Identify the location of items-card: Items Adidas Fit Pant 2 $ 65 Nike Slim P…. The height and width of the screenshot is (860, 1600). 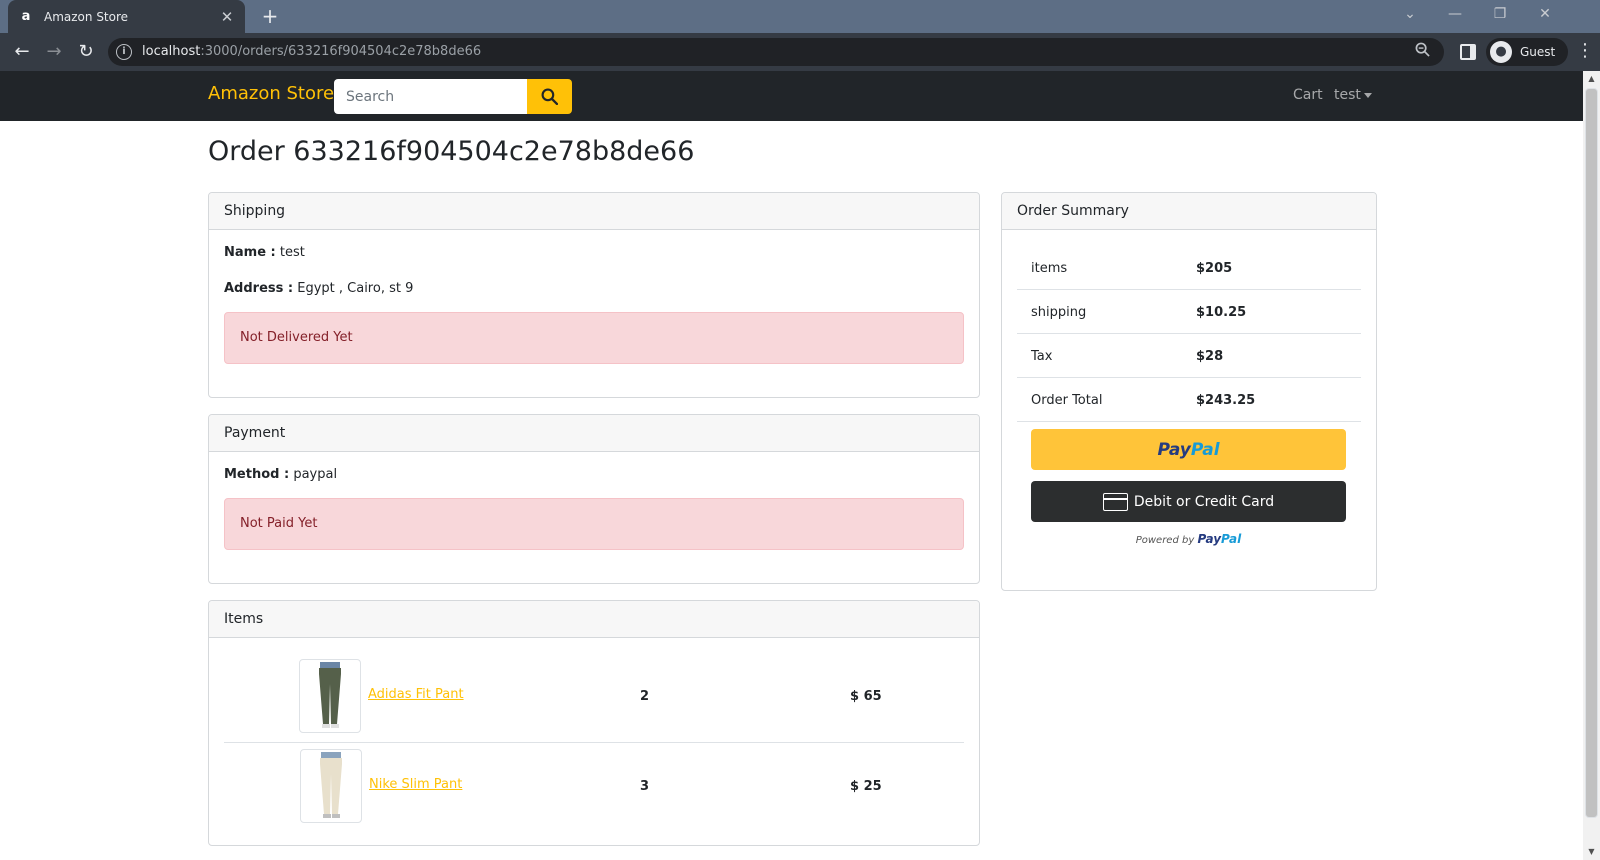
(594, 723).